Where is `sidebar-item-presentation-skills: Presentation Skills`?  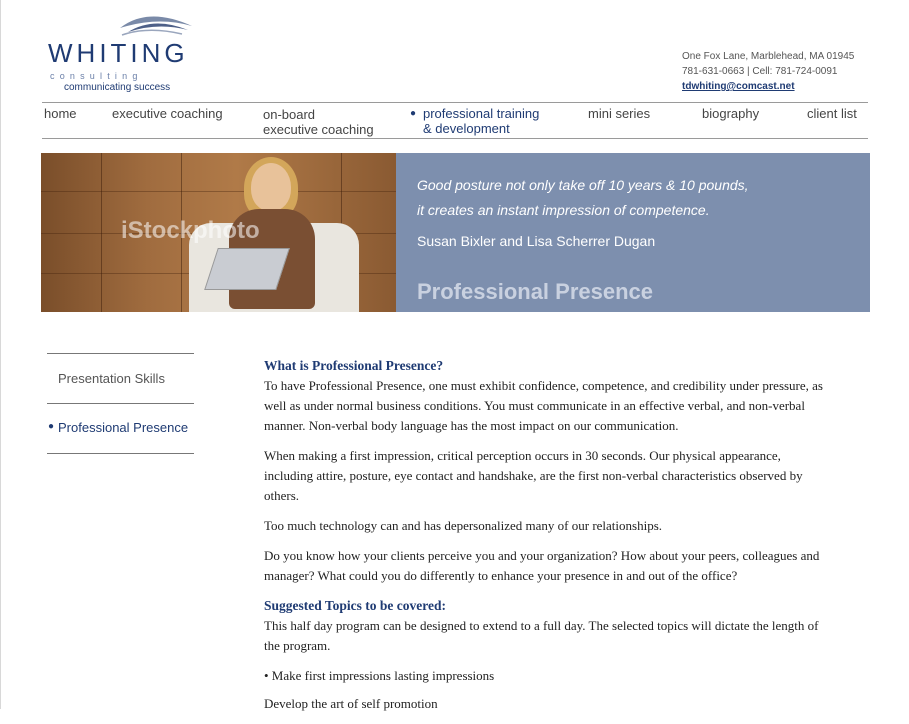
sidebar-item-presentation-skills: Presentation Skills is located at coordinates (111, 378).